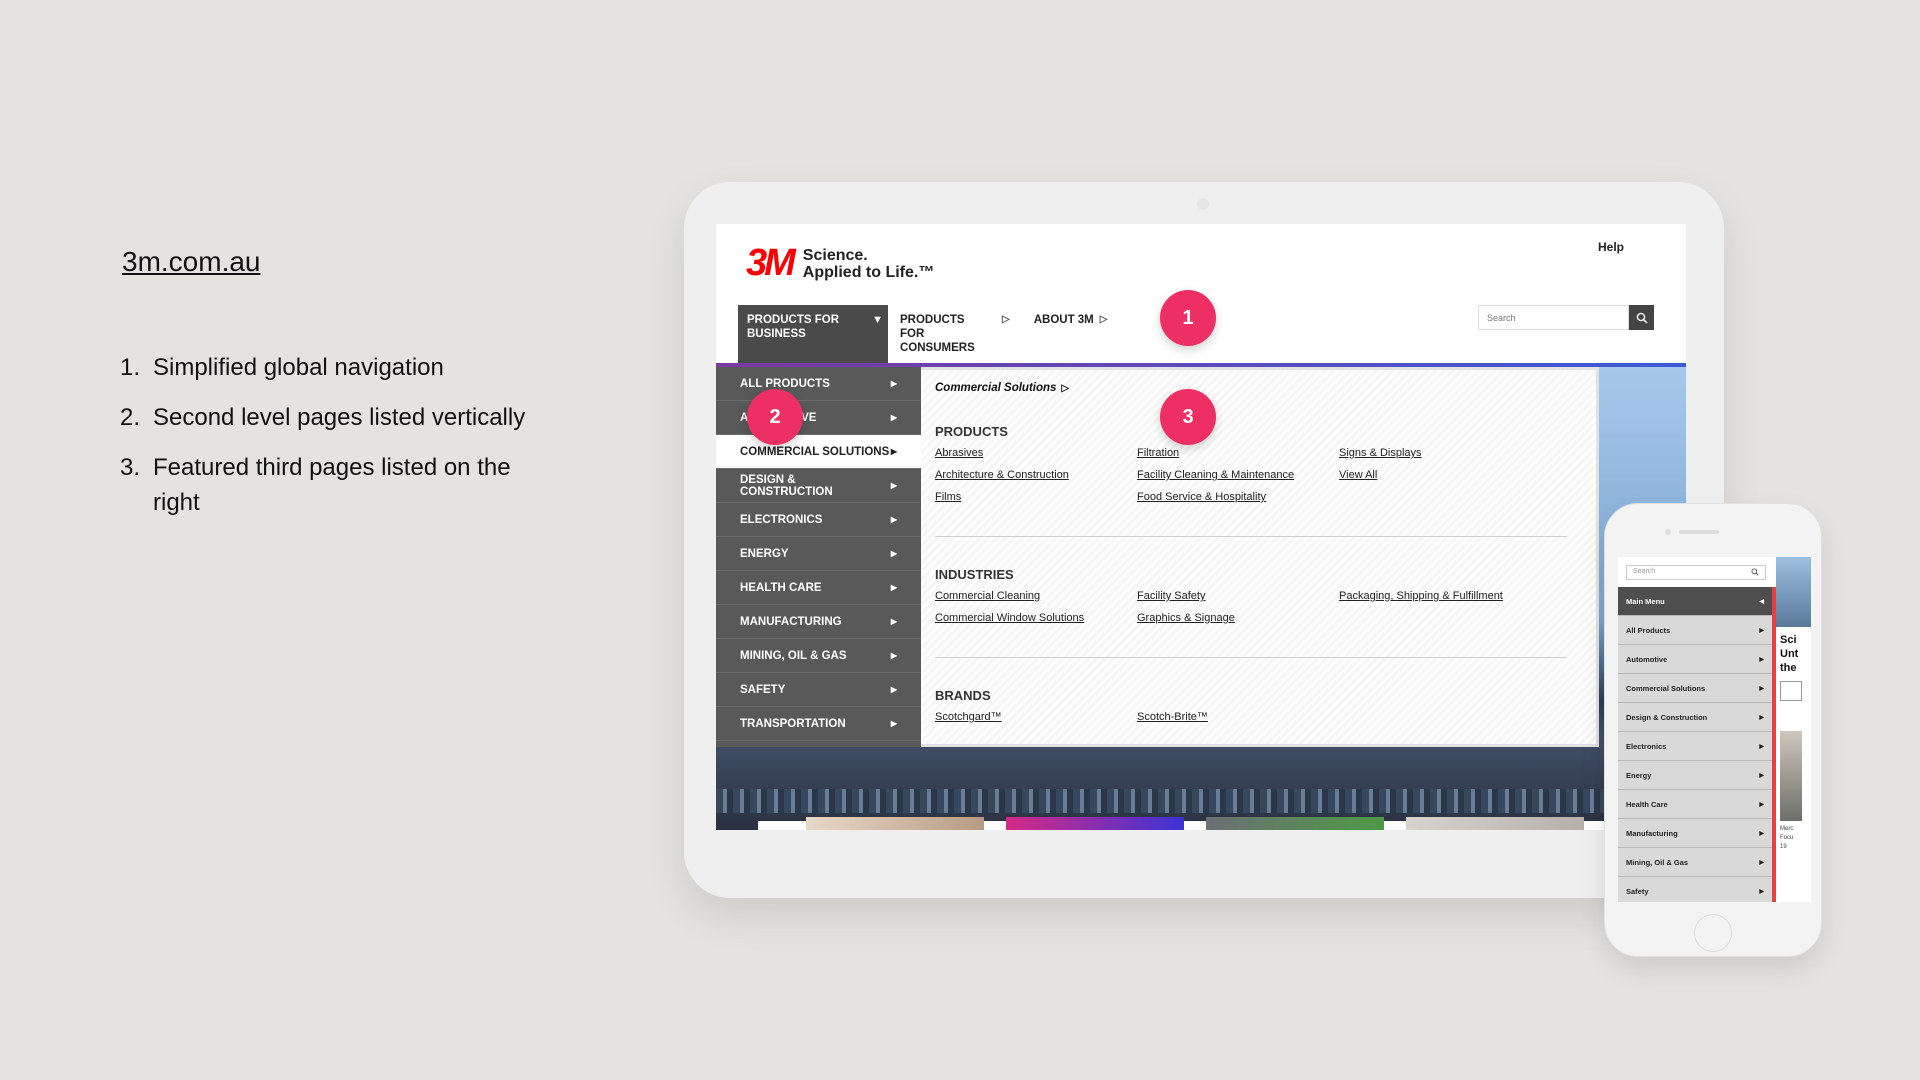 This screenshot has width=1920, height=1080. Describe the element at coordinates (1036, 497) in the screenshot. I see `link-films: Films` at that location.